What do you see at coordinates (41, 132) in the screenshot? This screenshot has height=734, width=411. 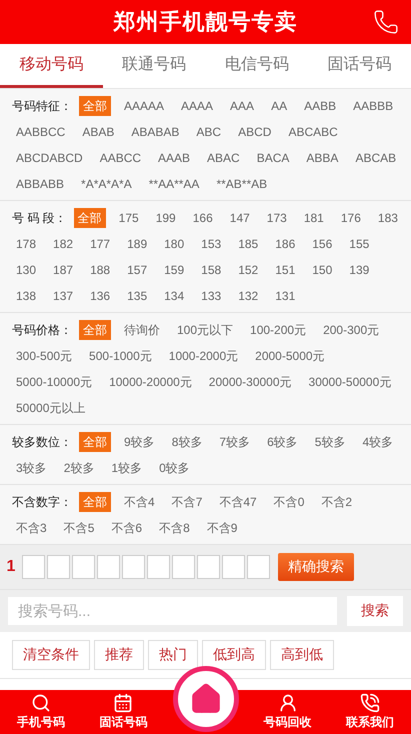 I see `filter-option: AABBCC` at bounding box center [41, 132].